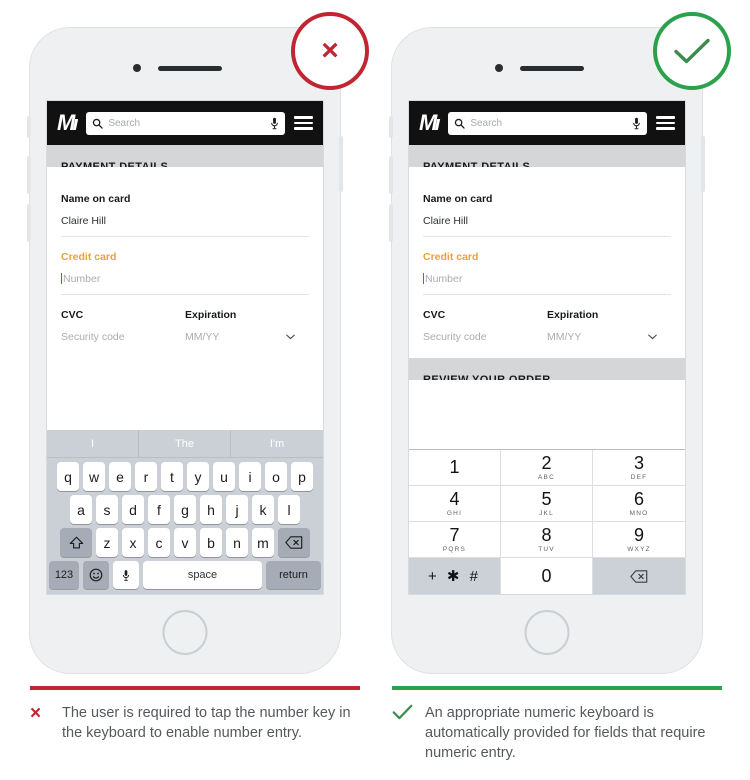  Describe the element at coordinates (237, 542) in the screenshot. I see `key-n: n` at that location.